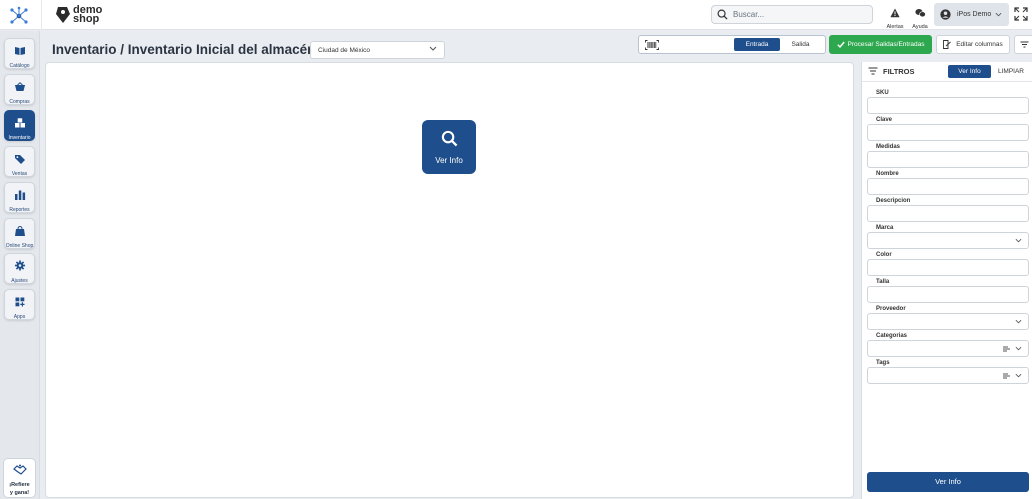  What do you see at coordinates (945, 14) in the screenshot?
I see `user-avatar-icon` at bounding box center [945, 14].